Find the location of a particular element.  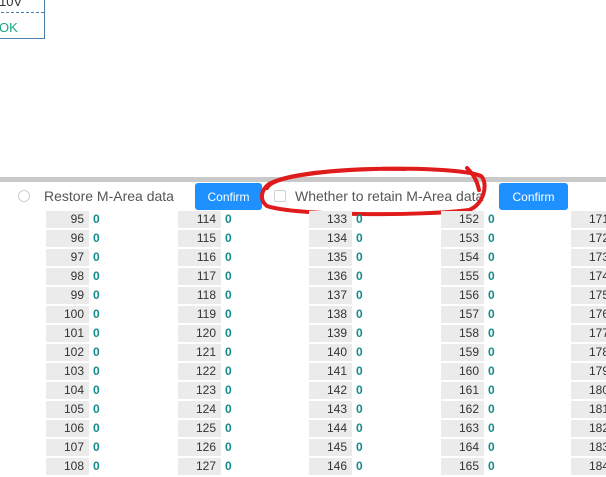

register-row: 145 0 is located at coordinates (354, 447).